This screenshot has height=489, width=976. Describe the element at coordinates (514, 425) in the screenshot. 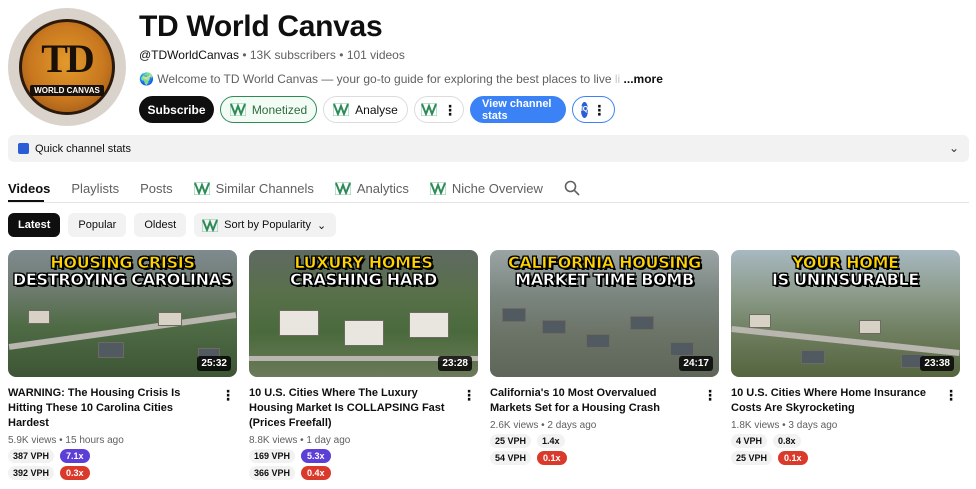

I see `view-count: 2.6K views` at that location.